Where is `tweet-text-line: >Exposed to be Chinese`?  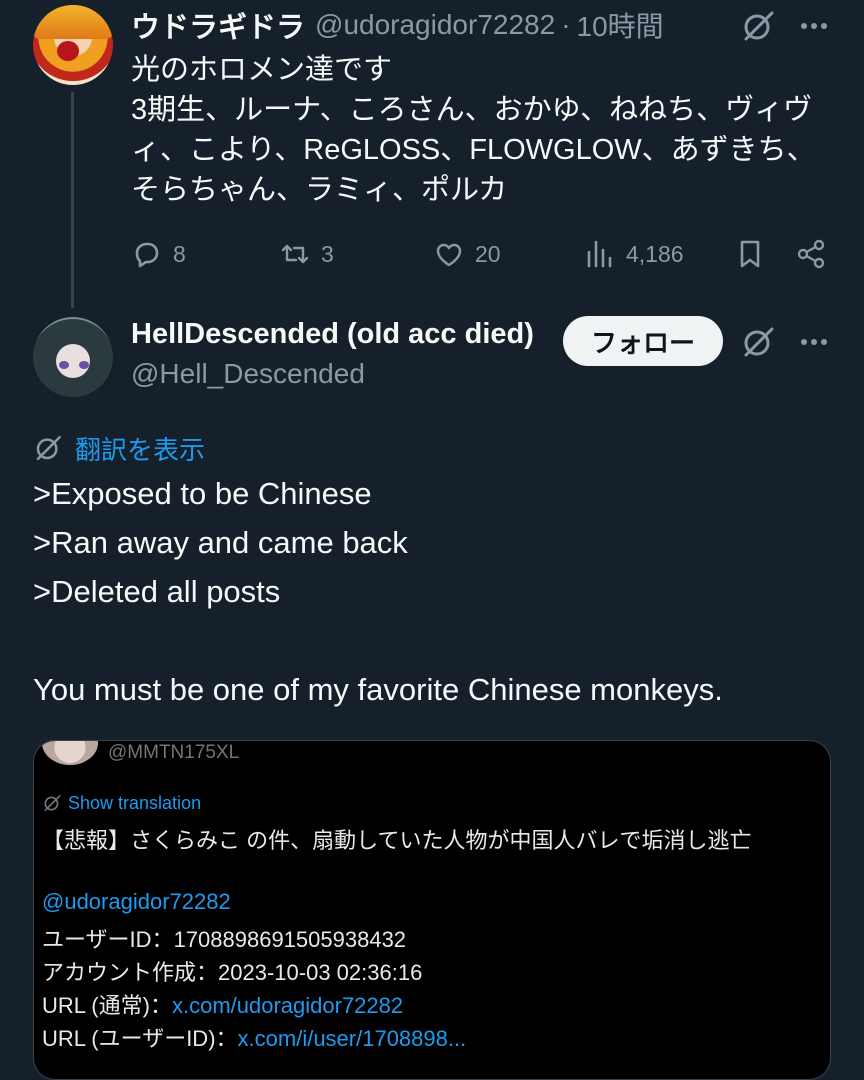
tweet-text-line: >Exposed to be Chinese is located at coordinates (202, 493).